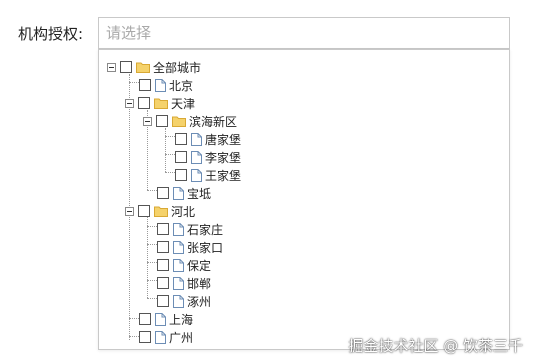  I want to click on tree-node-label: 滨海新区, so click(213, 121).